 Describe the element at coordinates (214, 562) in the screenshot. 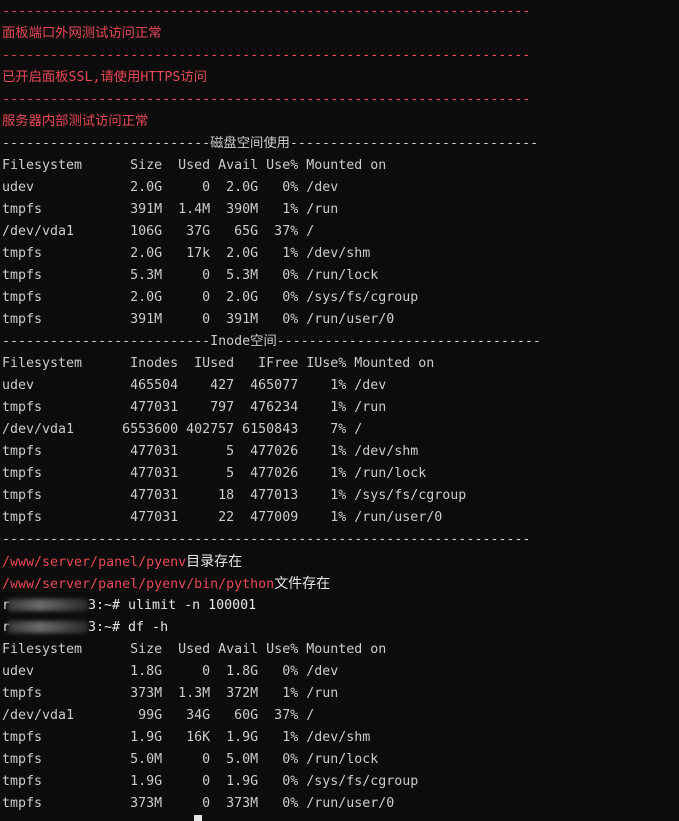

I see `status-text: 目录存在` at that location.